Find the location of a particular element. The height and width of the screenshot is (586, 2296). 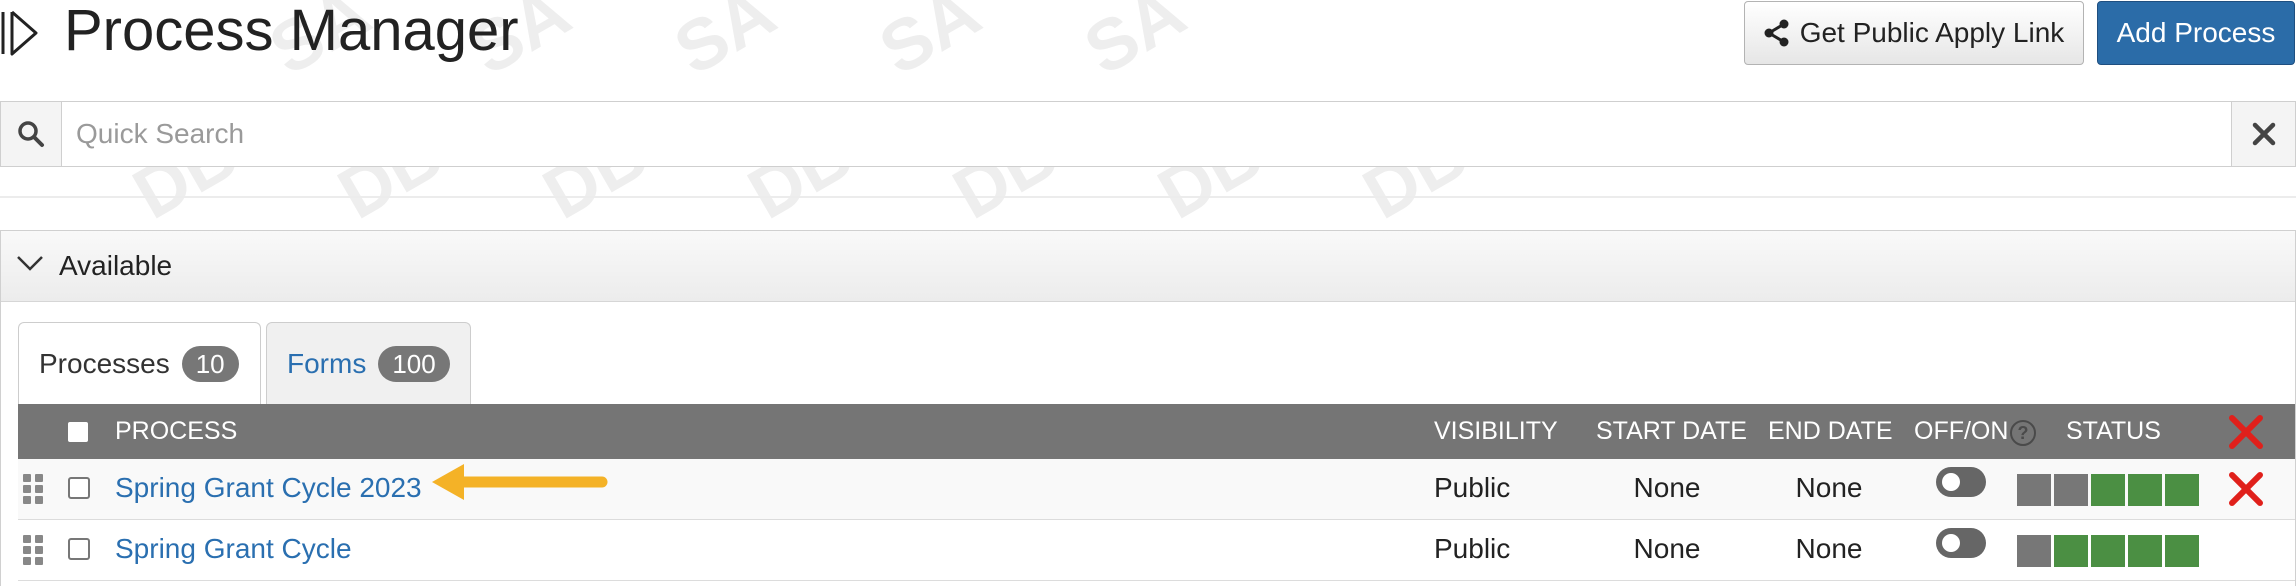

clear-search-button is located at coordinates (2263, 134).